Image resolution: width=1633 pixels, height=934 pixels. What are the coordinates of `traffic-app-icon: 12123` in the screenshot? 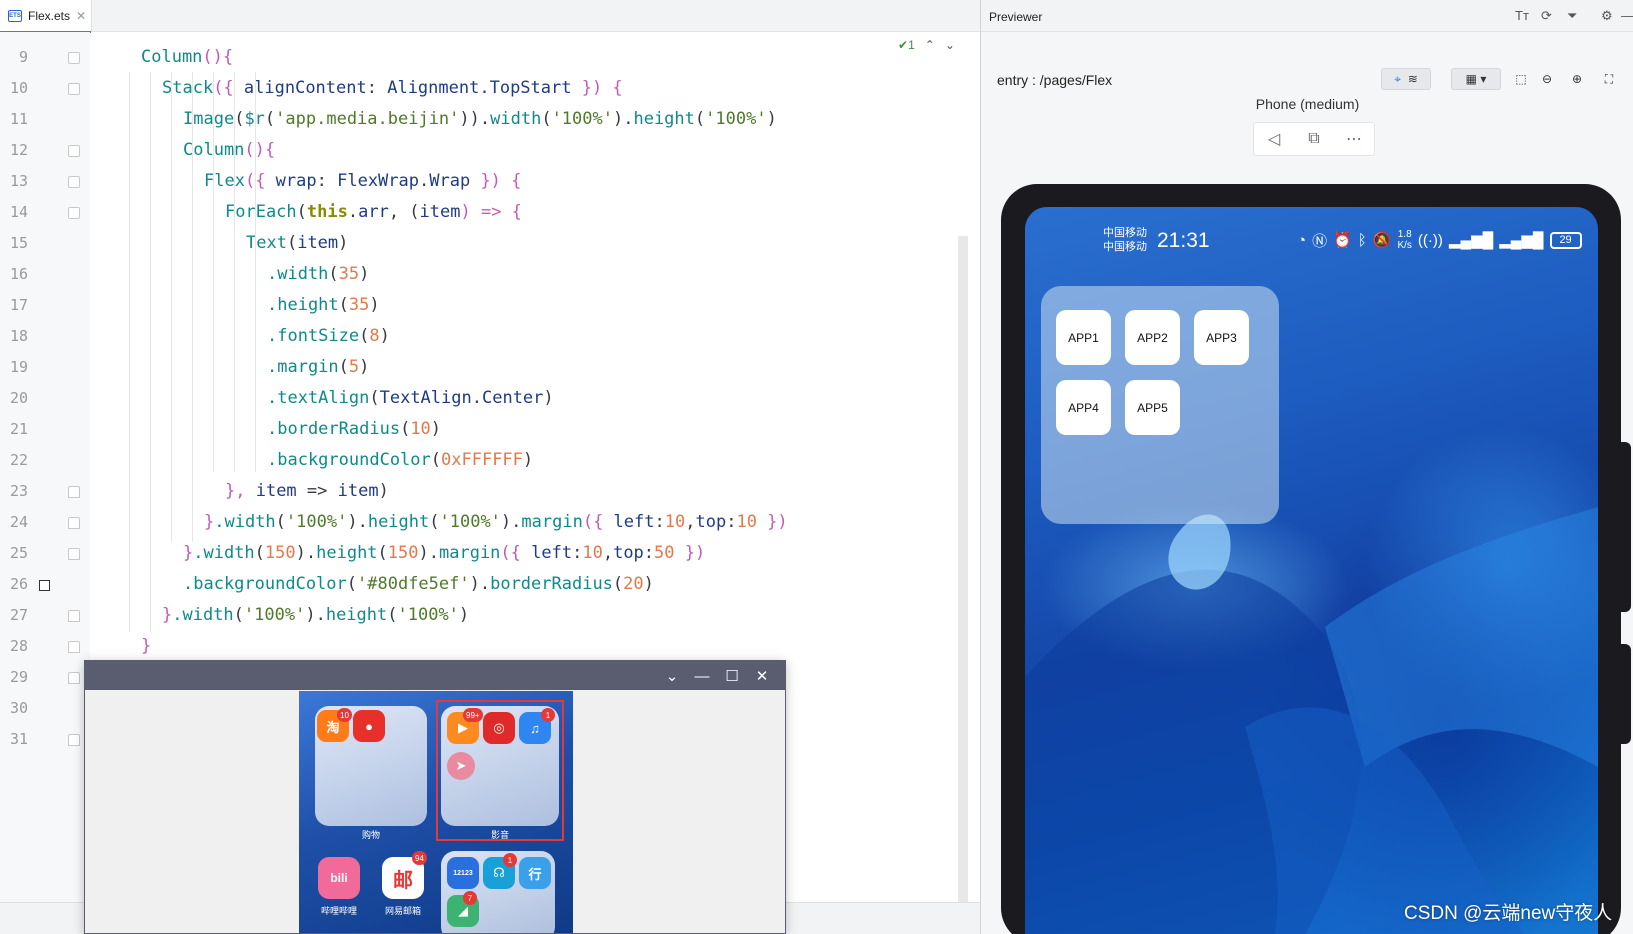 It's located at (463, 873).